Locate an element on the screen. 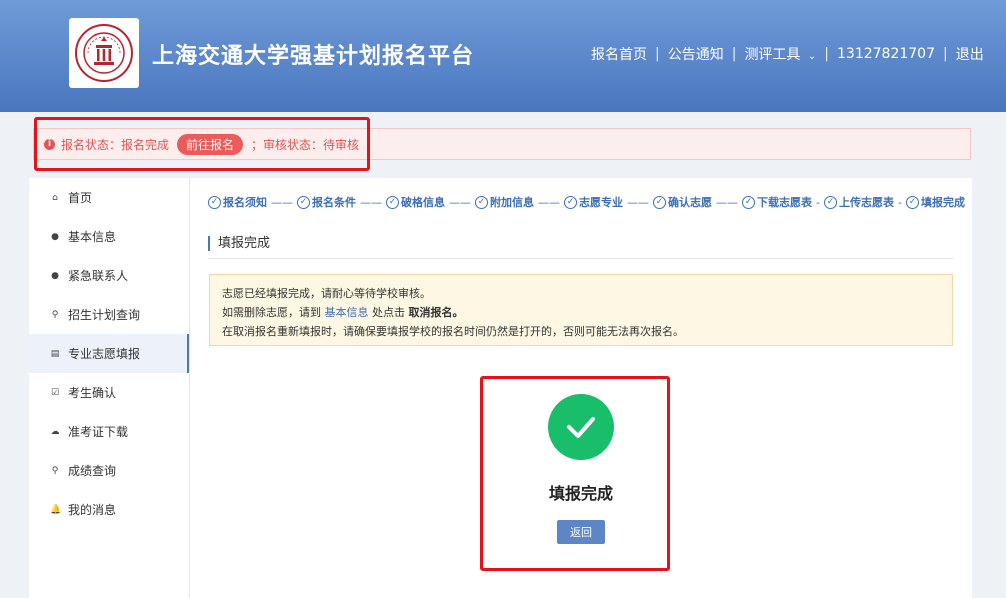 This screenshot has width=1006, height=598. chevron-down-icon: ⌄ is located at coordinates (812, 56).